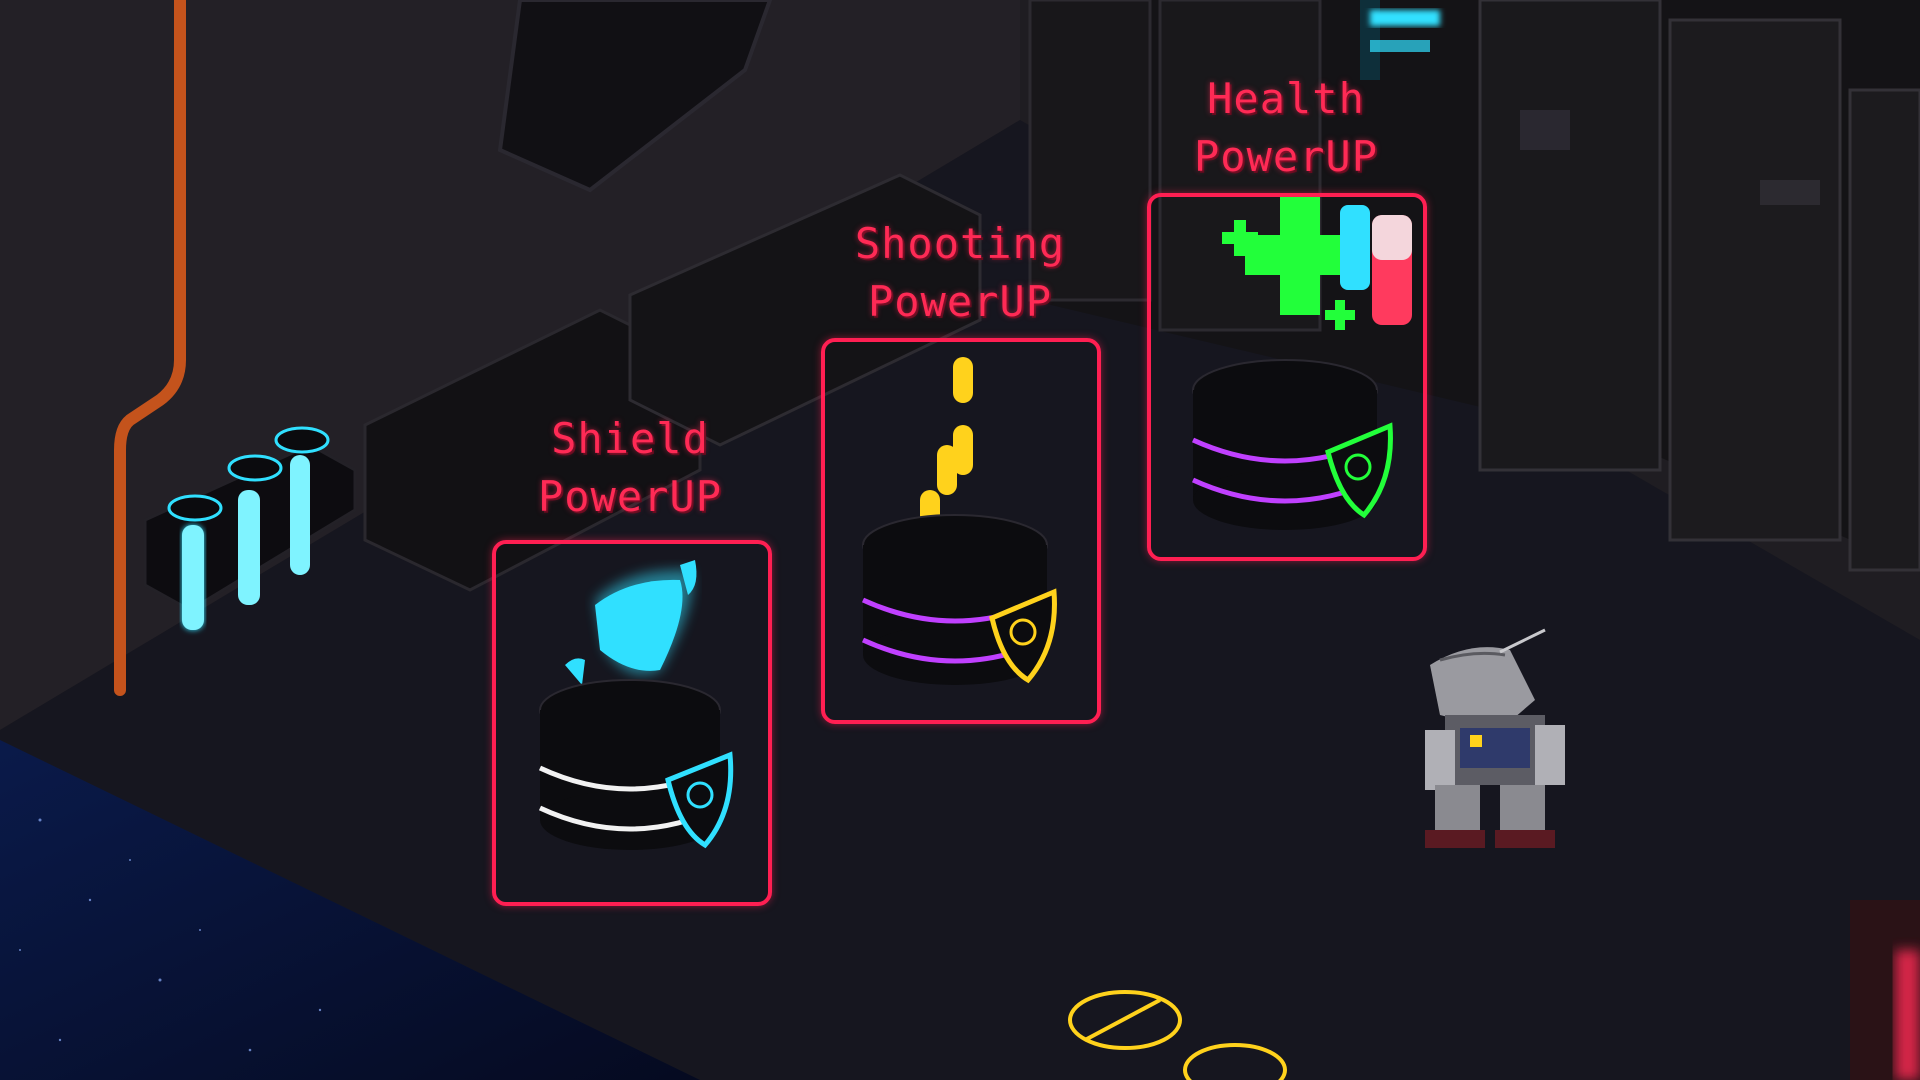  I want to click on shooting-label-line1: Shooting, so click(960, 243).